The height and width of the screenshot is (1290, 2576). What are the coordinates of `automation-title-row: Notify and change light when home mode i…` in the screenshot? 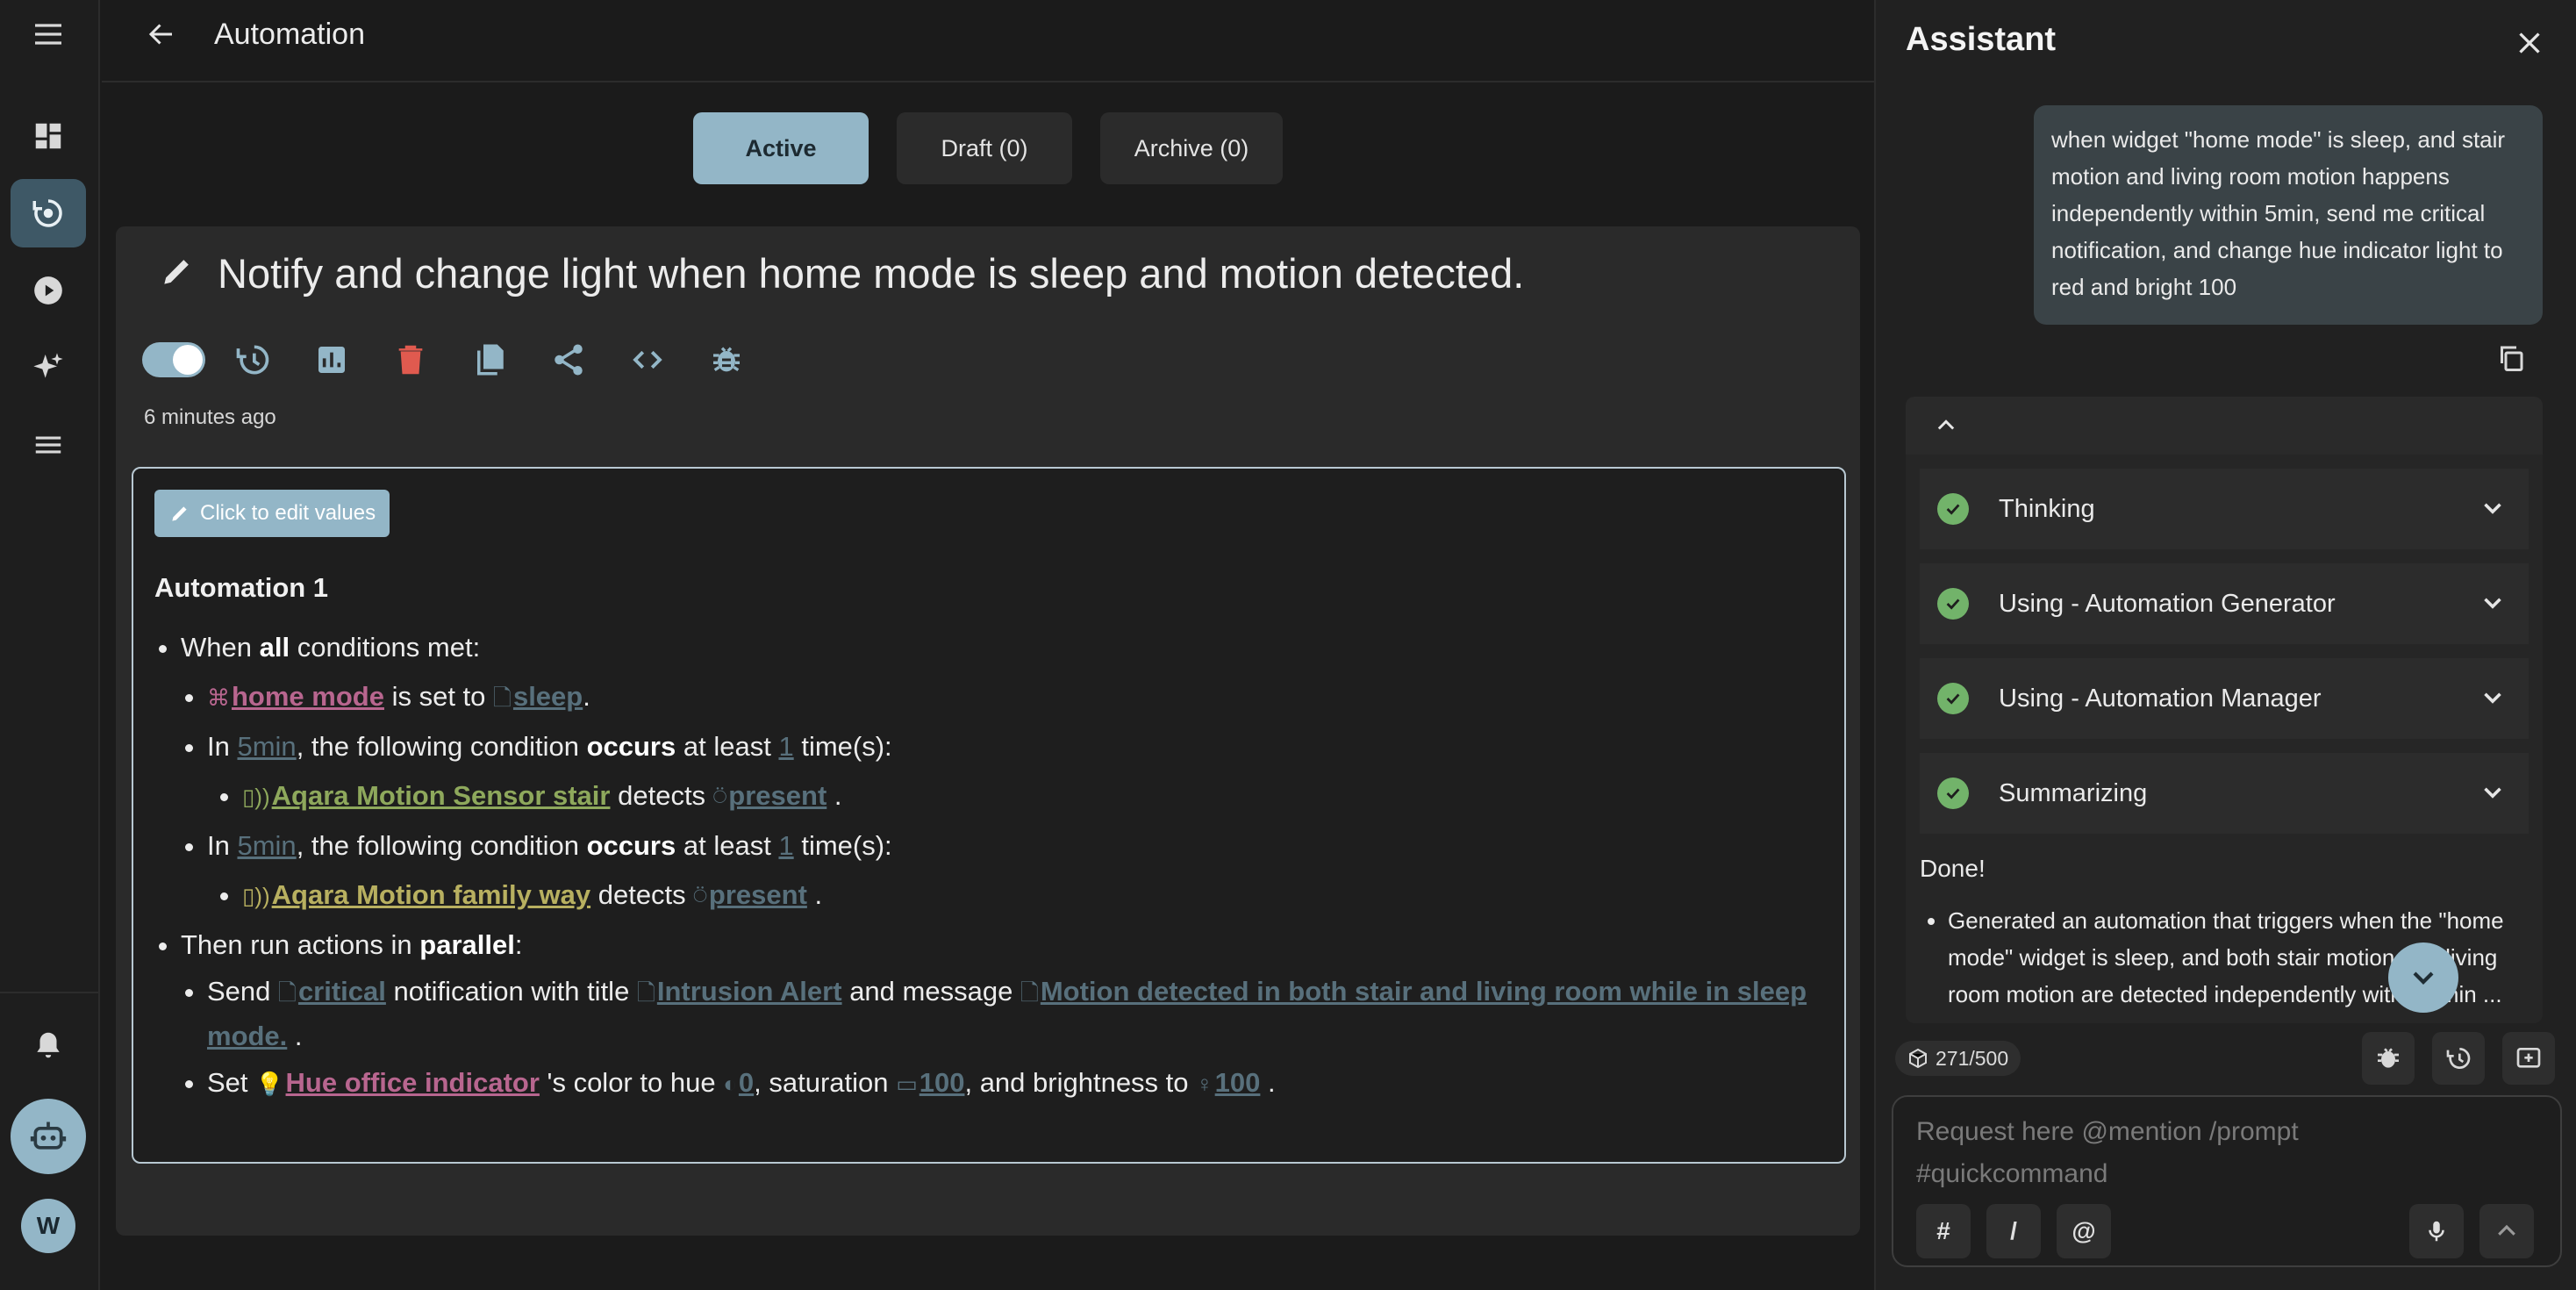 It's located at (841, 273).